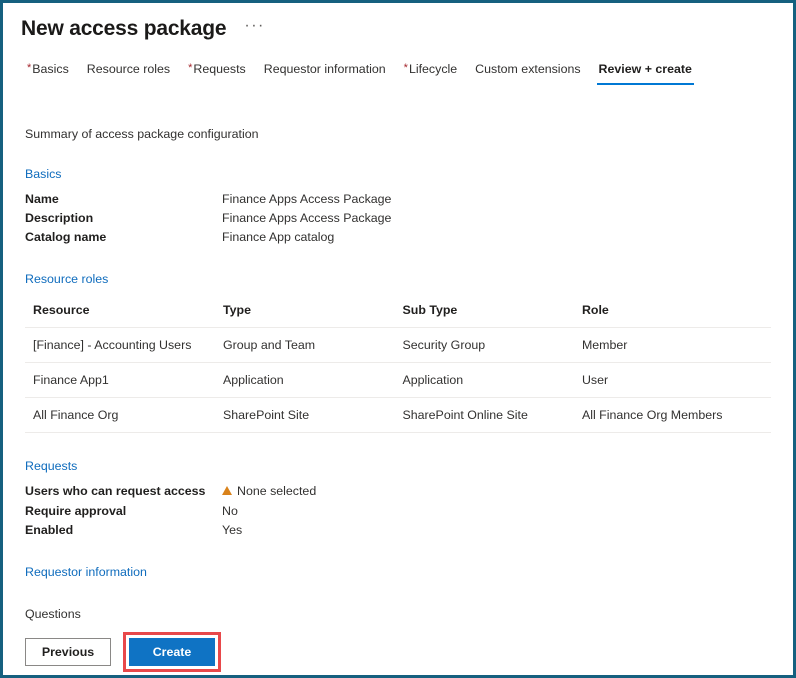 The height and width of the screenshot is (678, 796). I want to click on requests-value-enabled: Yes, so click(232, 530).